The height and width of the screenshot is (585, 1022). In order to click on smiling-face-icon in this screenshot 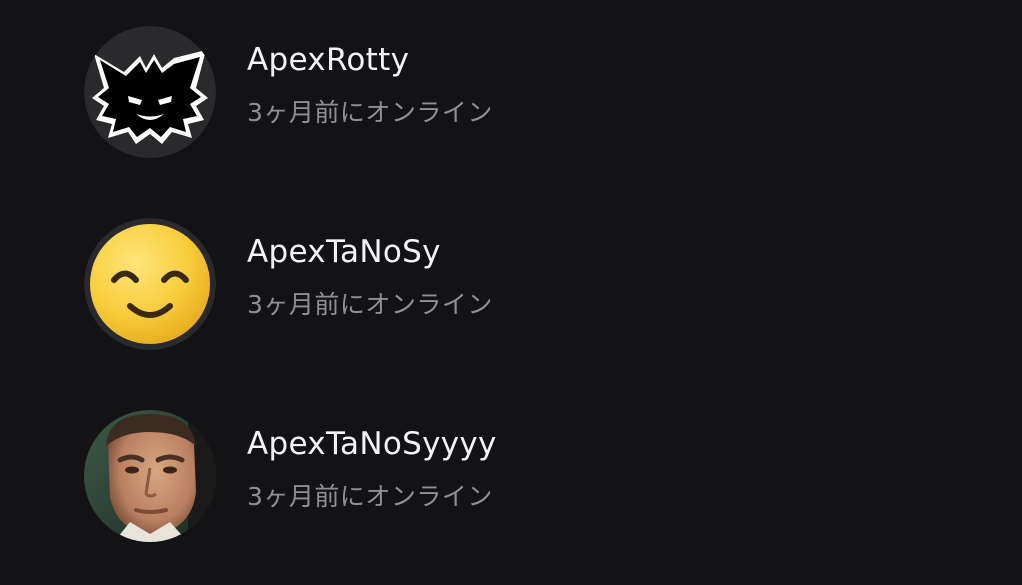, I will do `click(150, 284)`.